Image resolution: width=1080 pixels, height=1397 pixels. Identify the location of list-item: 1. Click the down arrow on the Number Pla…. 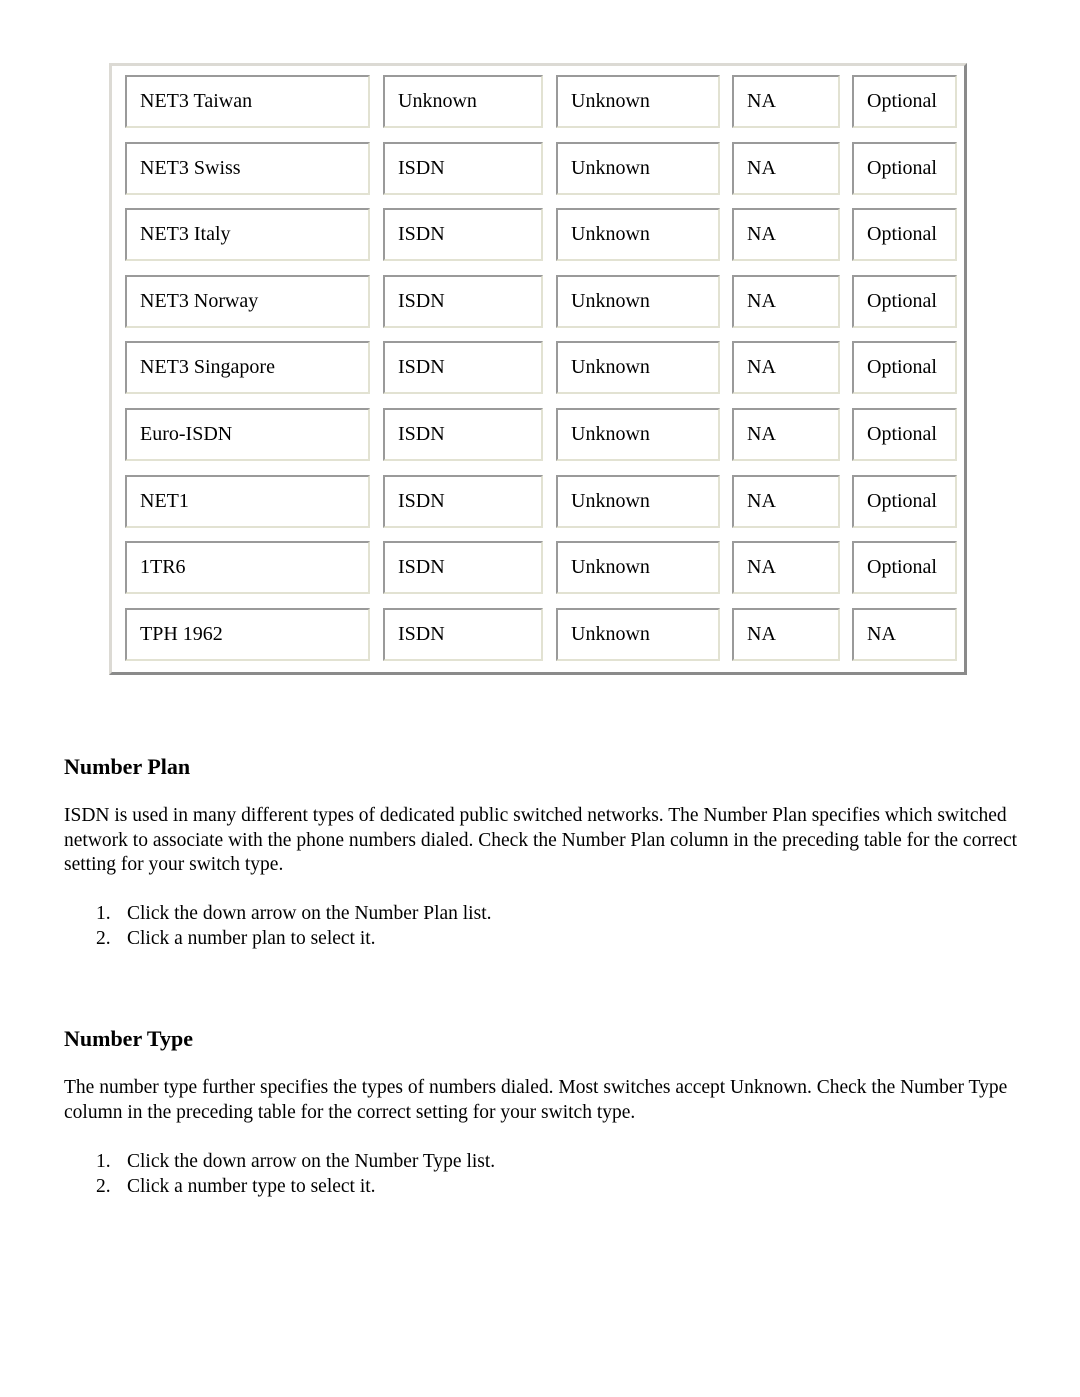
(277, 914).